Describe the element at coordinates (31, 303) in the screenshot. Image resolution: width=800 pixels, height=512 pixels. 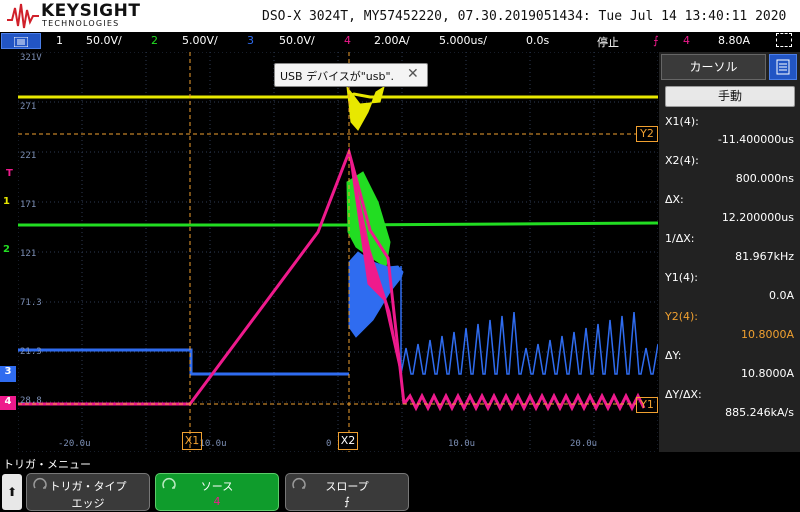
I see `vertical-scale-label: 71.3` at that location.